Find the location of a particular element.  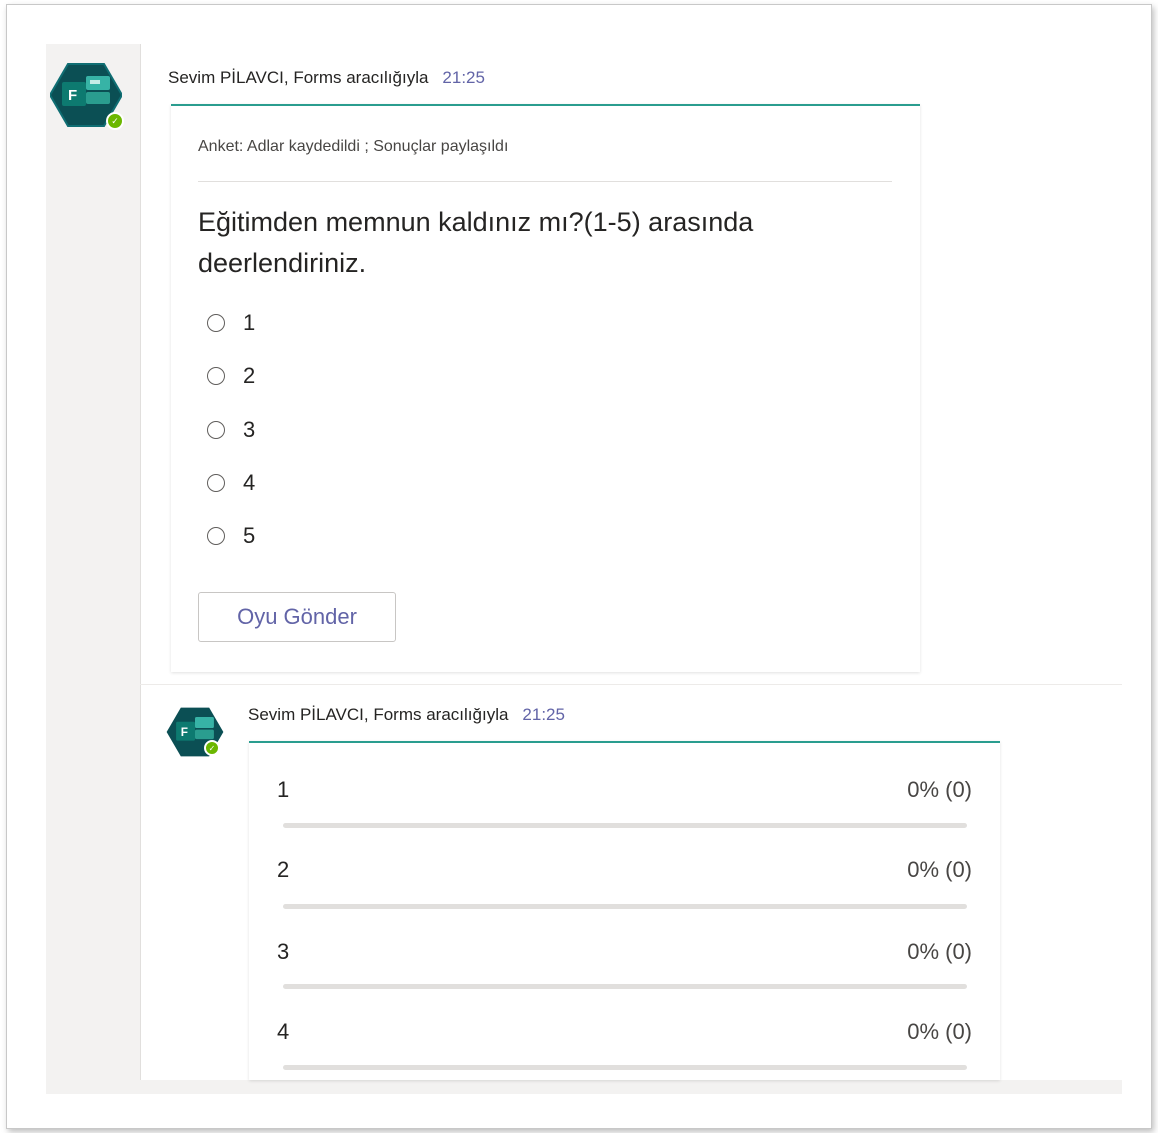

card-separator is located at coordinates (545, 181).